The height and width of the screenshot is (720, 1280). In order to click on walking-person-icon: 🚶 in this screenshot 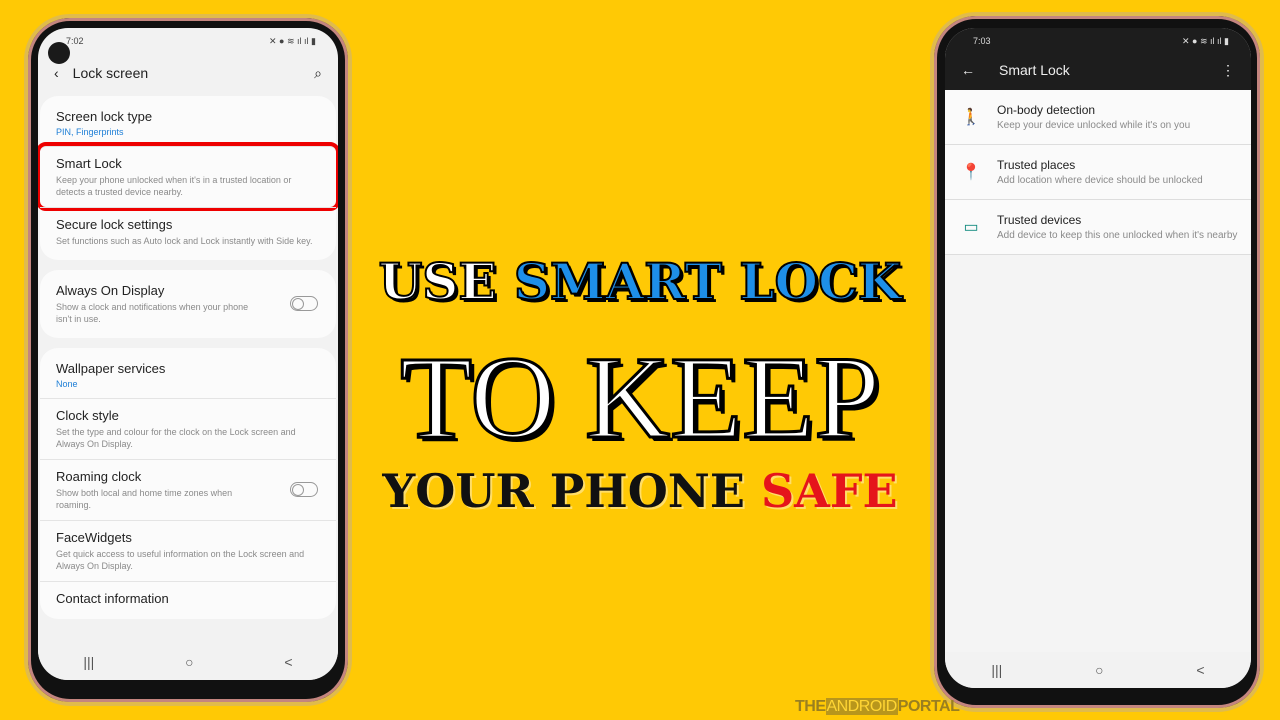, I will do `click(971, 117)`.